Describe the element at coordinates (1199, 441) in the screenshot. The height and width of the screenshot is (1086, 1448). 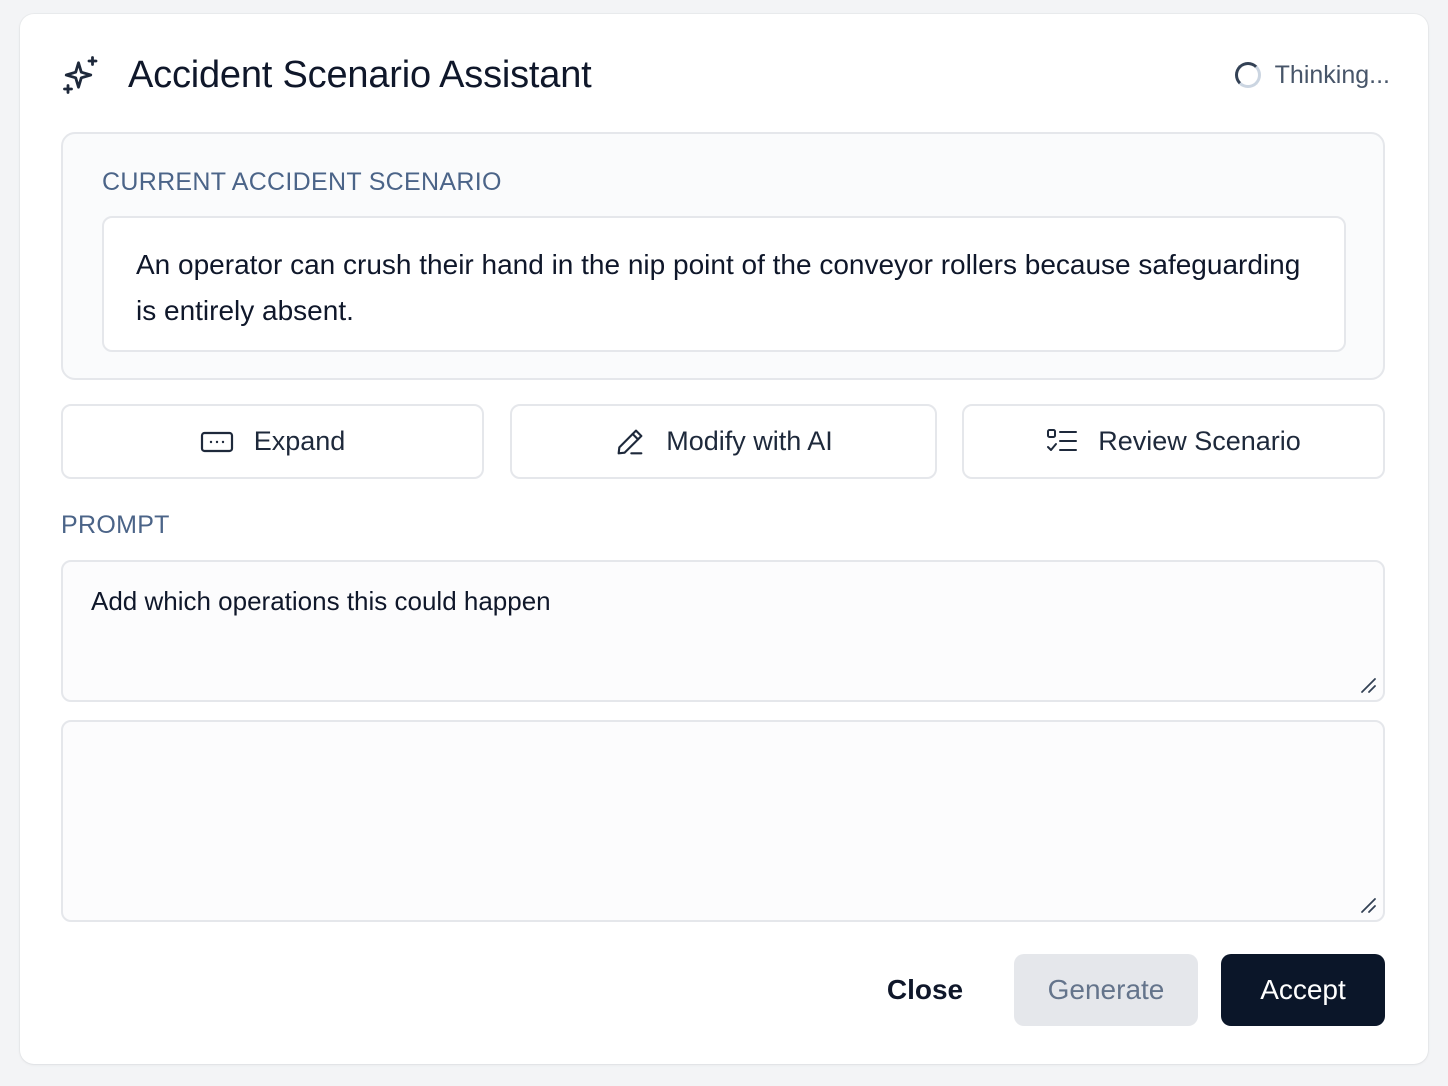
I see `review-label: Review Scenario` at that location.